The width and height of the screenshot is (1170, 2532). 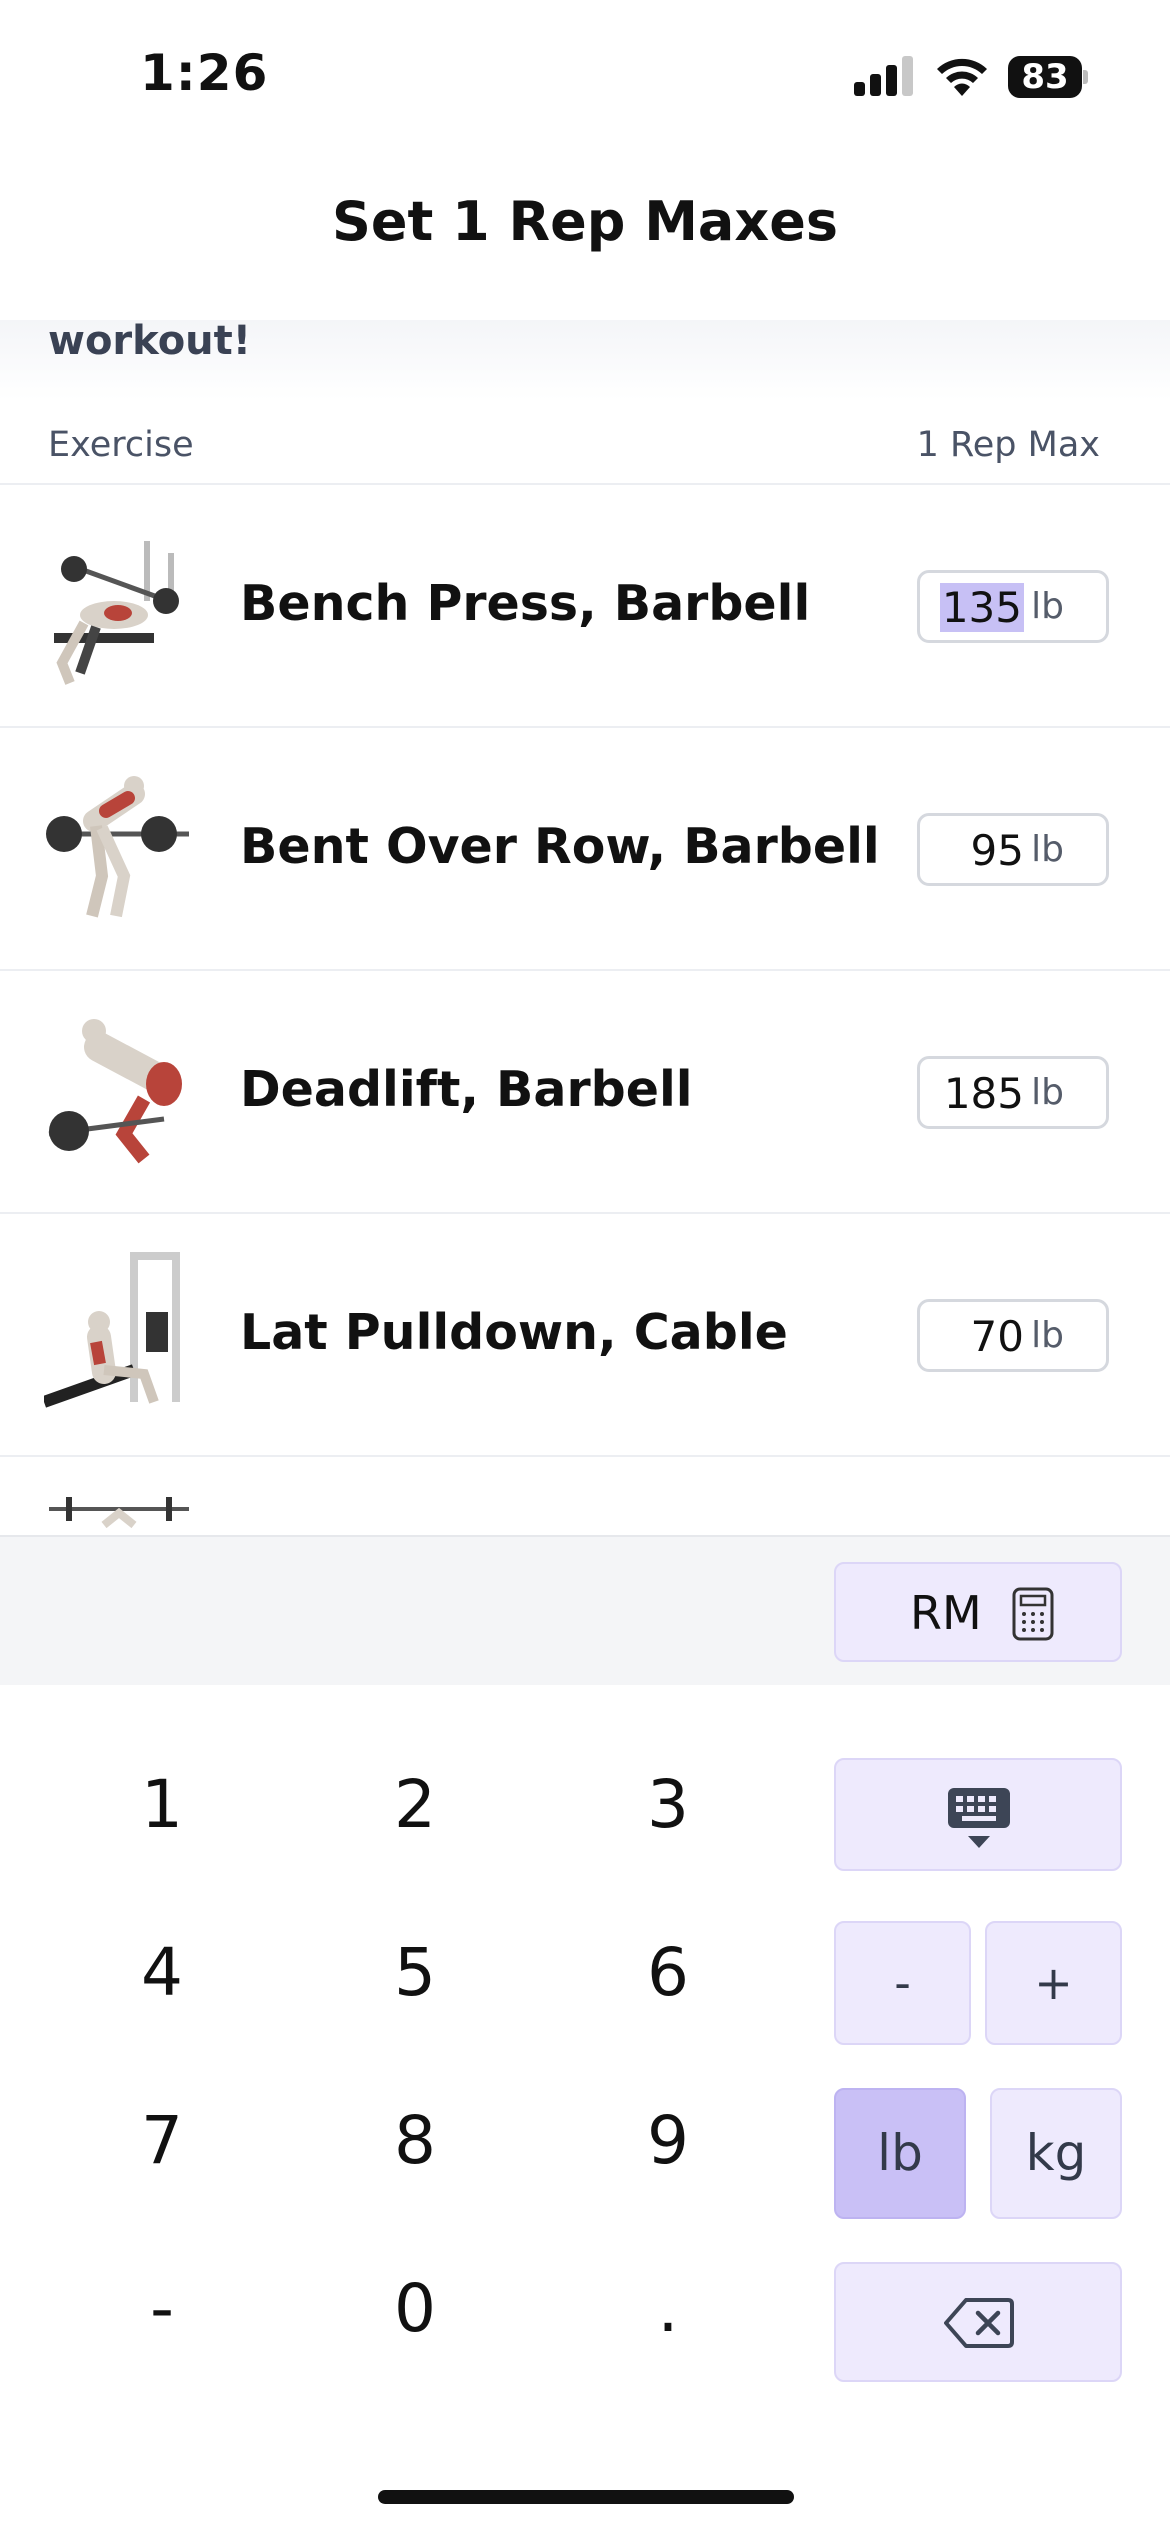 What do you see at coordinates (466, 1089) in the screenshot?
I see `exercise-name: Deadlift, Barbell` at bounding box center [466, 1089].